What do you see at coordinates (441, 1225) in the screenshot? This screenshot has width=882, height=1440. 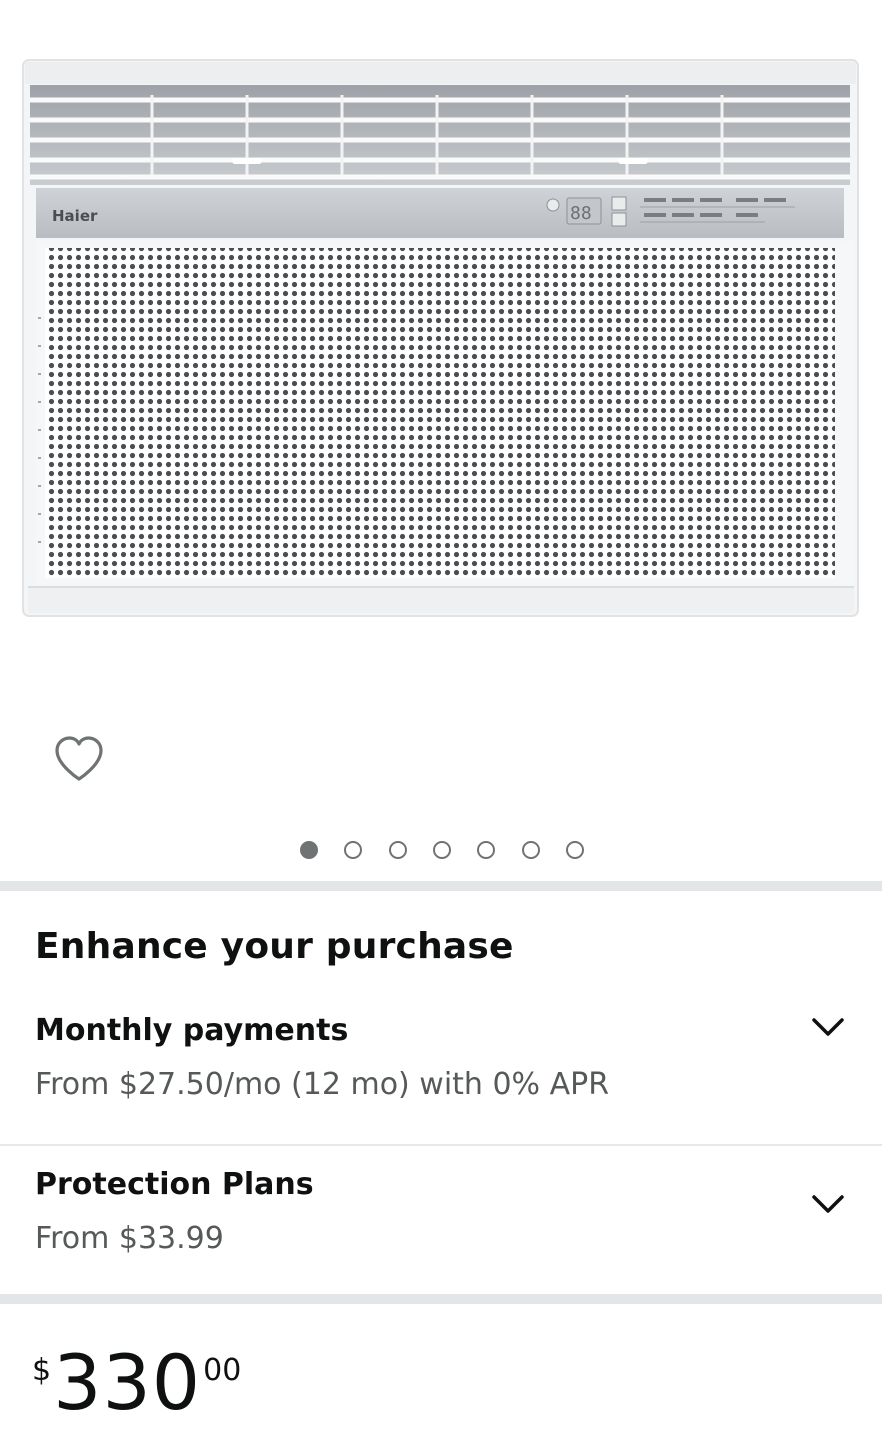 I see `protection-plans-expander: Protection Plans From $33.99` at bounding box center [441, 1225].